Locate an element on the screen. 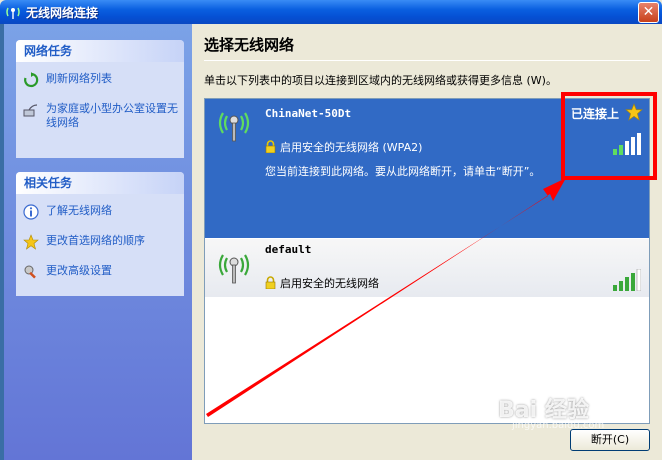 The width and height of the screenshot is (662, 460). network-security: 启用安全的无线网络 is located at coordinates (322, 283).